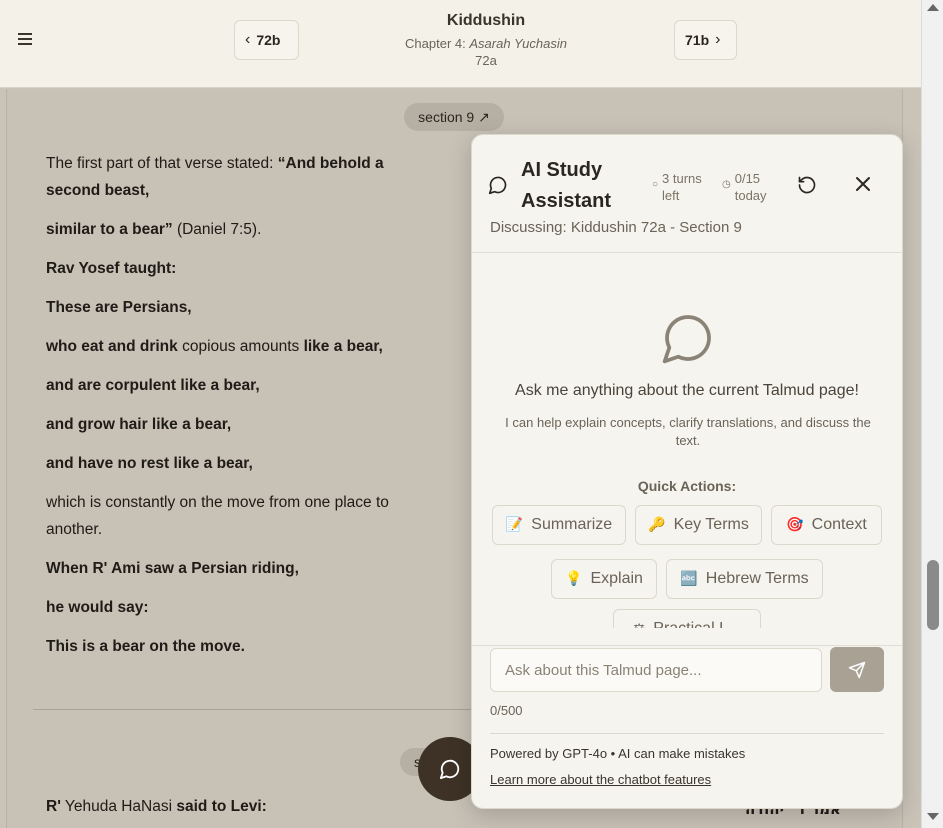 This screenshot has height=828, width=943. I want to click on next-section-text: R' Yehuda HaNasi said to Levi:, so click(156, 807).